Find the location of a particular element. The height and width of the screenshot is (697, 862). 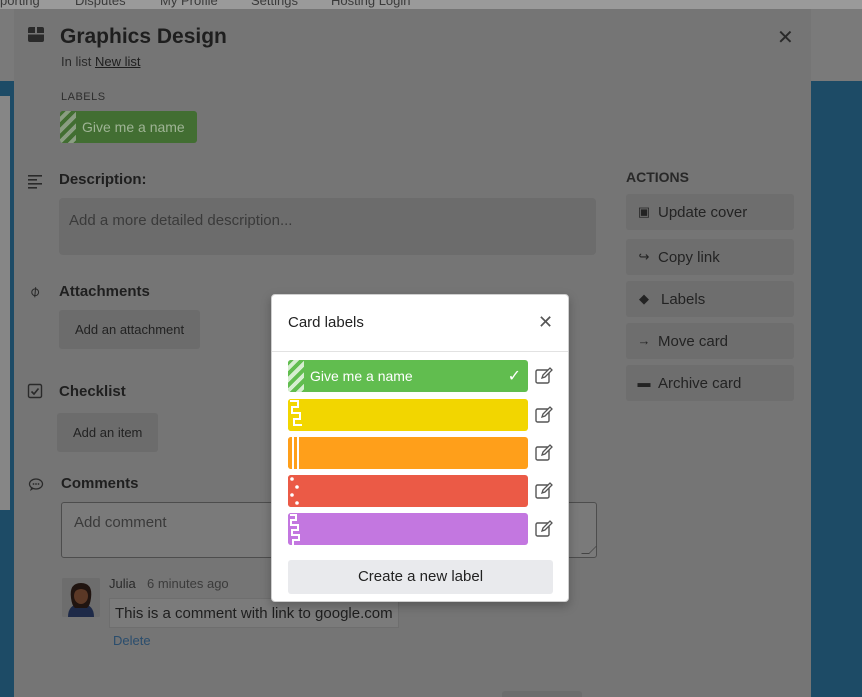

checkmark-icon: ✓ is located at coordinates (514, 376).